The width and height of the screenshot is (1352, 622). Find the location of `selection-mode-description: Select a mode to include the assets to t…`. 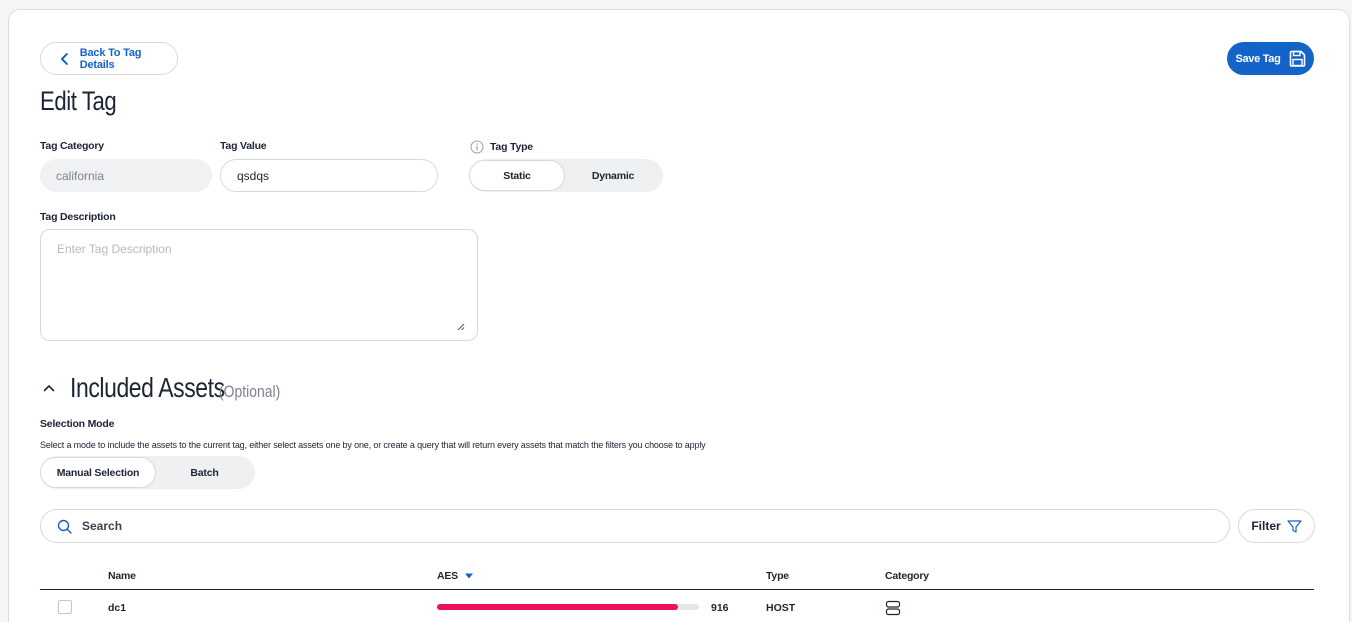

selection-mode-description: Select a mode to include the assets to t… is located at coordinates (373, 445).